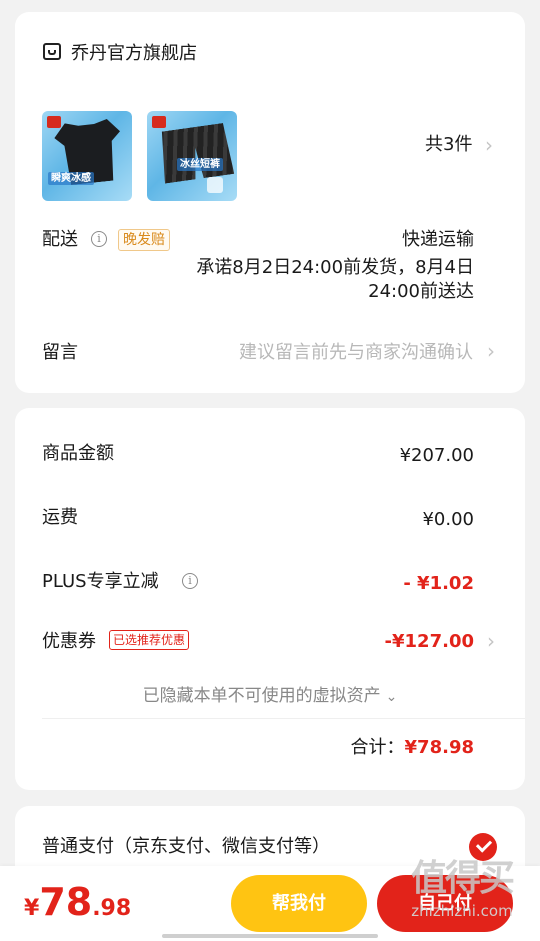 This screenshot has width=540, height=941. I want to click on ice-cube-icon, so click(215, 185).